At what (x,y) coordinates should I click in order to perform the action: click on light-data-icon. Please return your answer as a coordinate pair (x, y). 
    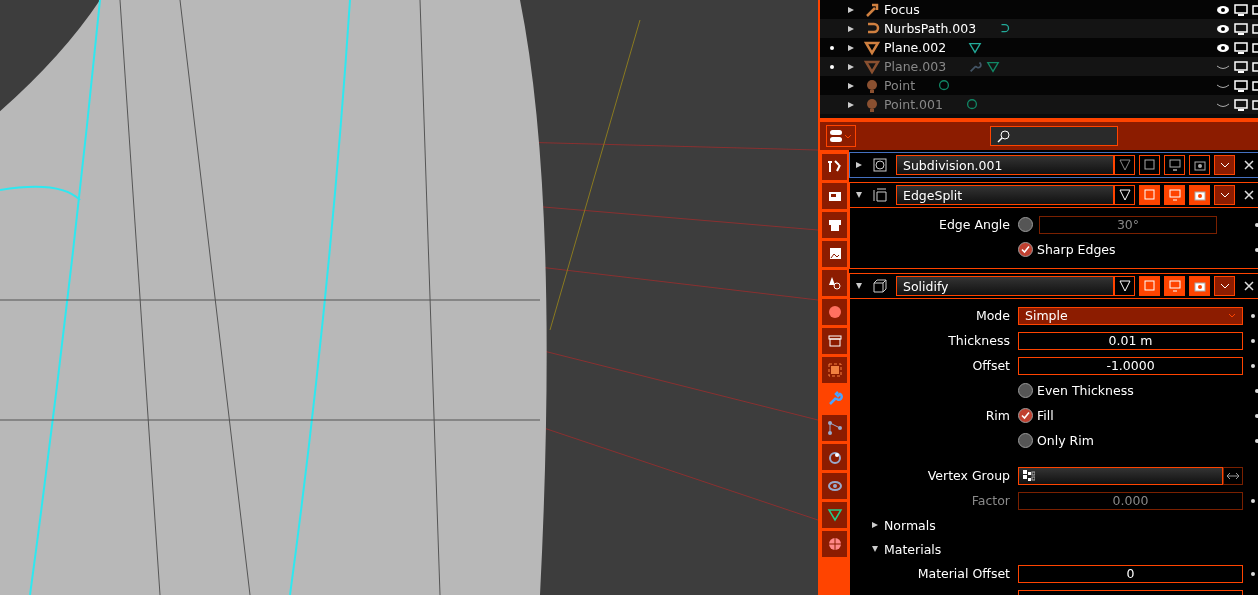
    Looking at the image, I should click on (971, 104).